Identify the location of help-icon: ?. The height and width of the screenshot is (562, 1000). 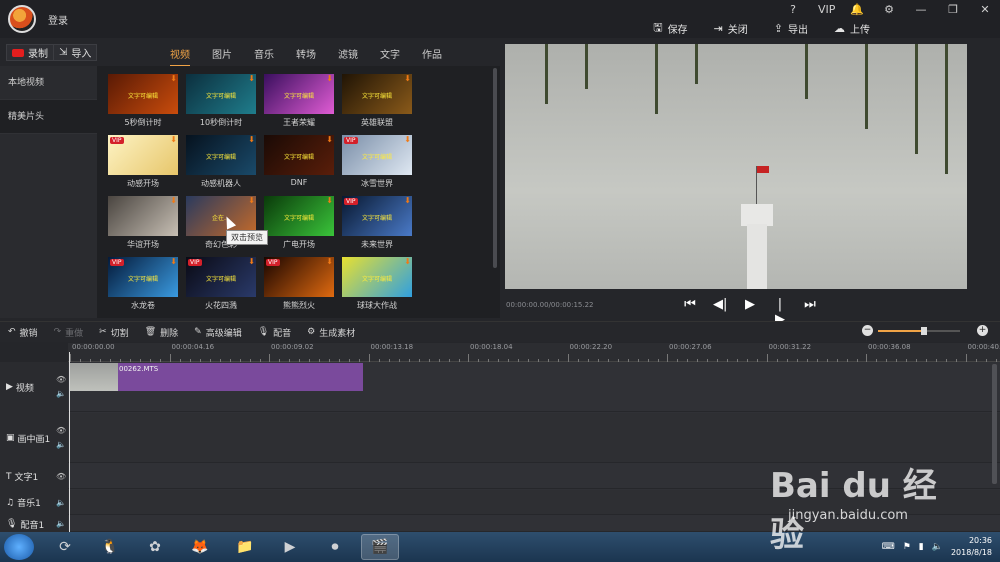
(793, 9).